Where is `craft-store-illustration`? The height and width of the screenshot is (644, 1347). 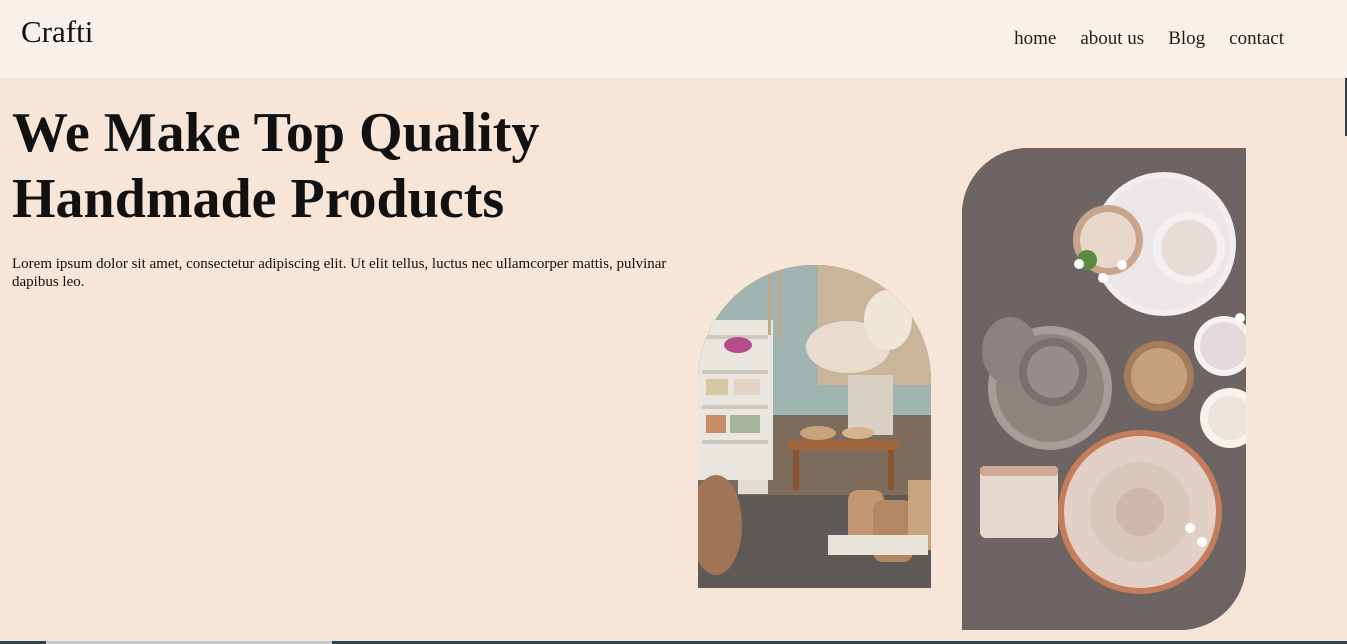 craft-store-illustration is located at coordinates (814, 426).